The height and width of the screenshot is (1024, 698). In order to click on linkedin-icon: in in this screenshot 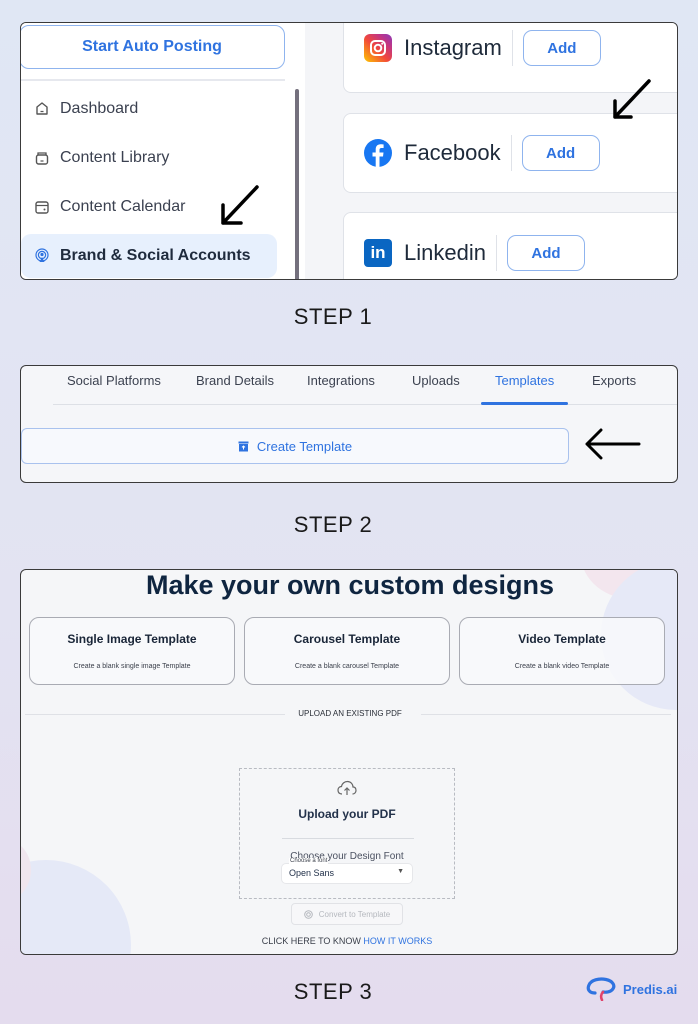, I will do `click(378, 253)`.